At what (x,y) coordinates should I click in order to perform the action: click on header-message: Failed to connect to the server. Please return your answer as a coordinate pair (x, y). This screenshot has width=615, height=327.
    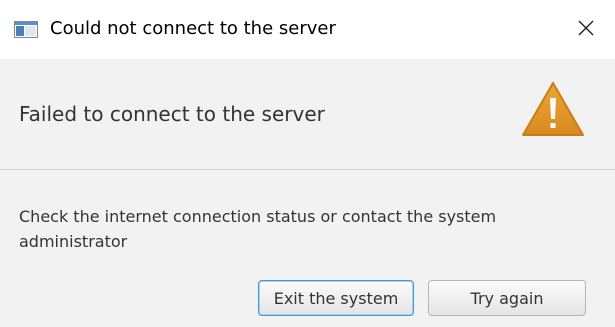
    Looking at the image, I should click on (172, 114).